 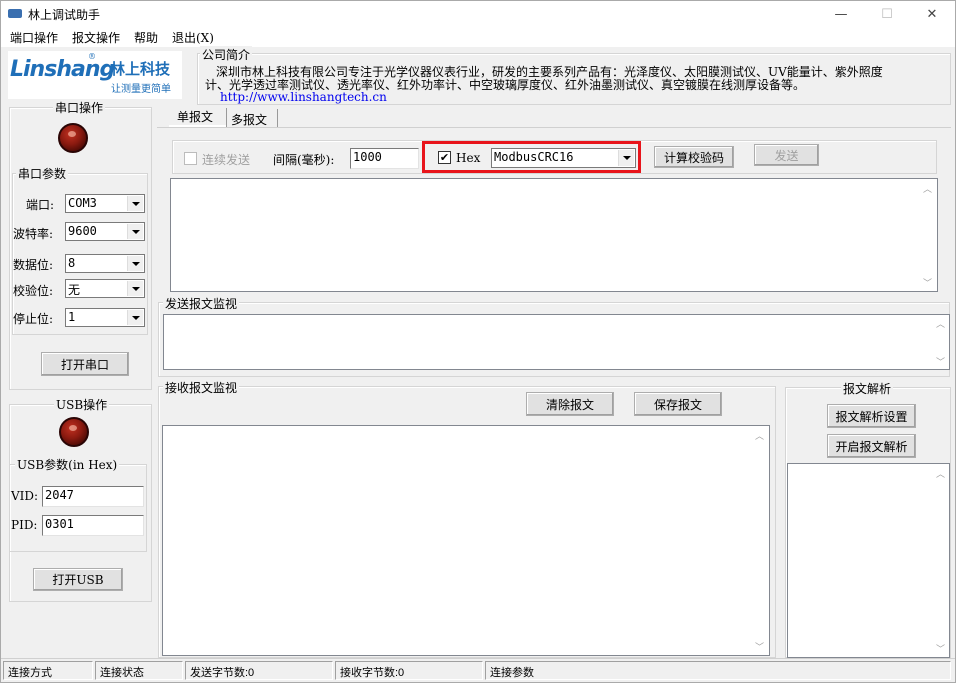 What do you see at coordinates (201, 387) in the screenshot?
I see `receive-monitor-legend: 接收报文监视` at bounding box center [201, 387].